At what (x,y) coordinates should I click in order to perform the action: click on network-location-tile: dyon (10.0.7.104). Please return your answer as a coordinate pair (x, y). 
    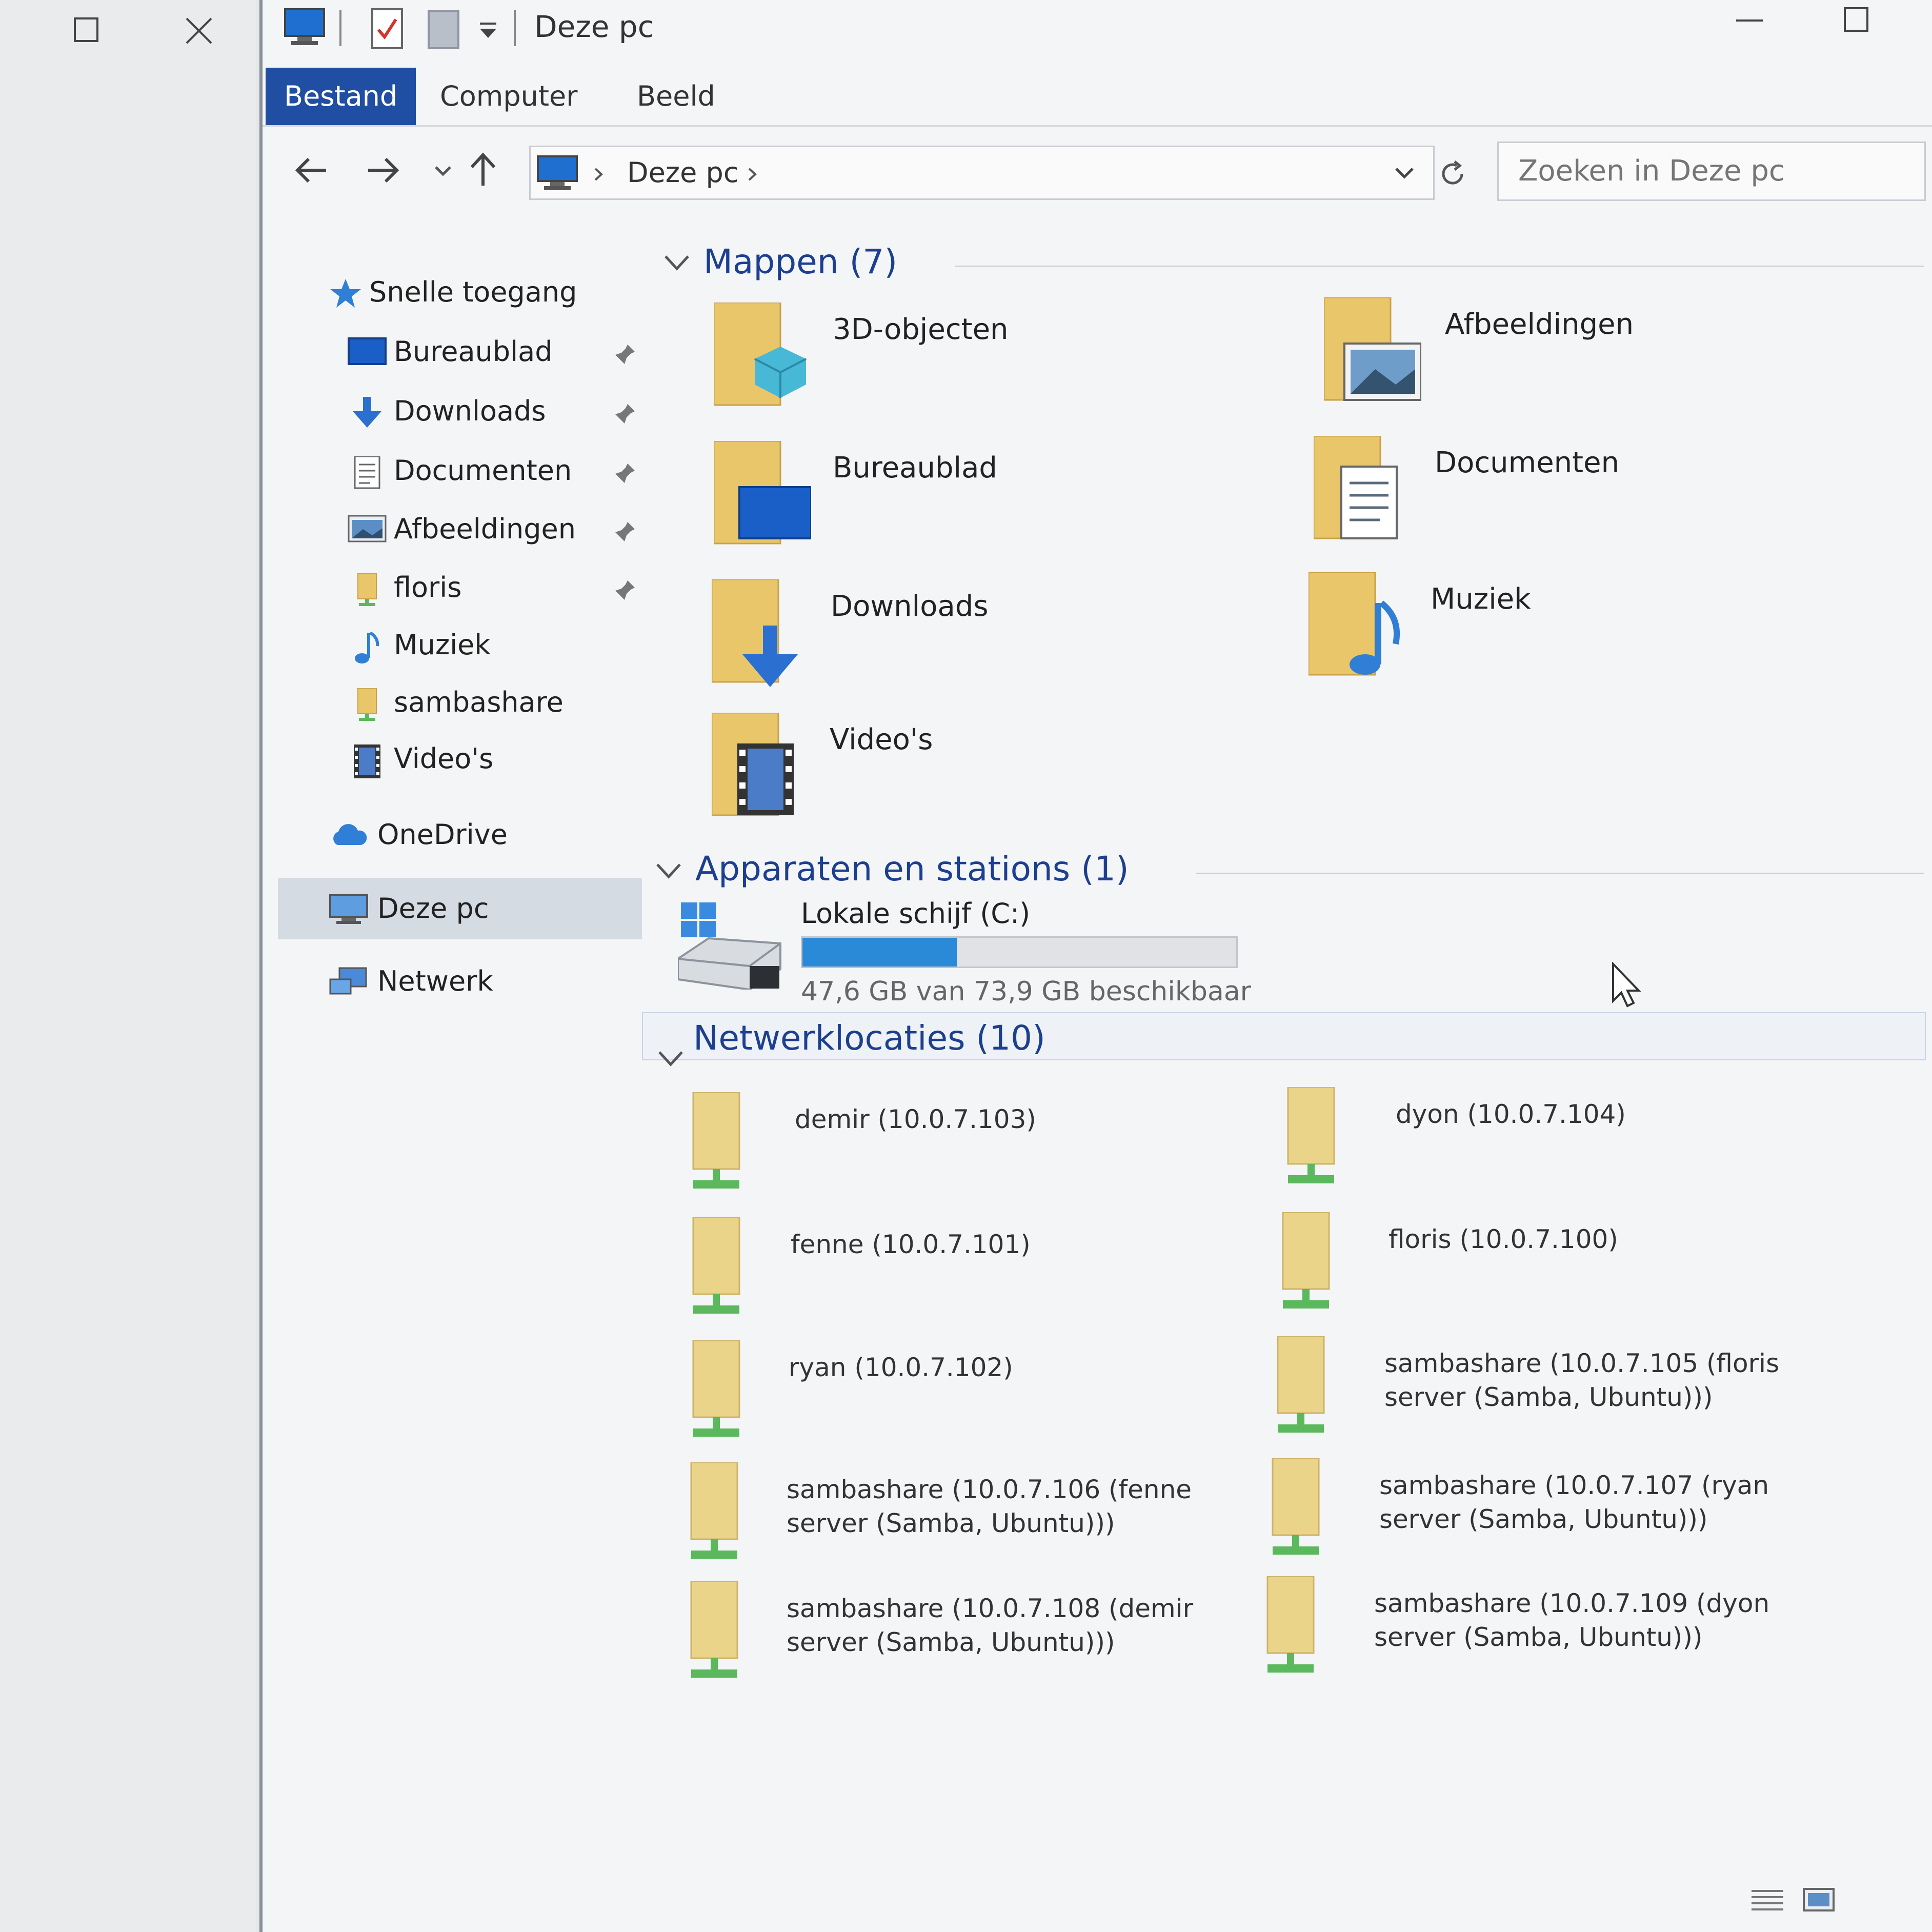
    Looking at the image, I should click on (1560, 1148).